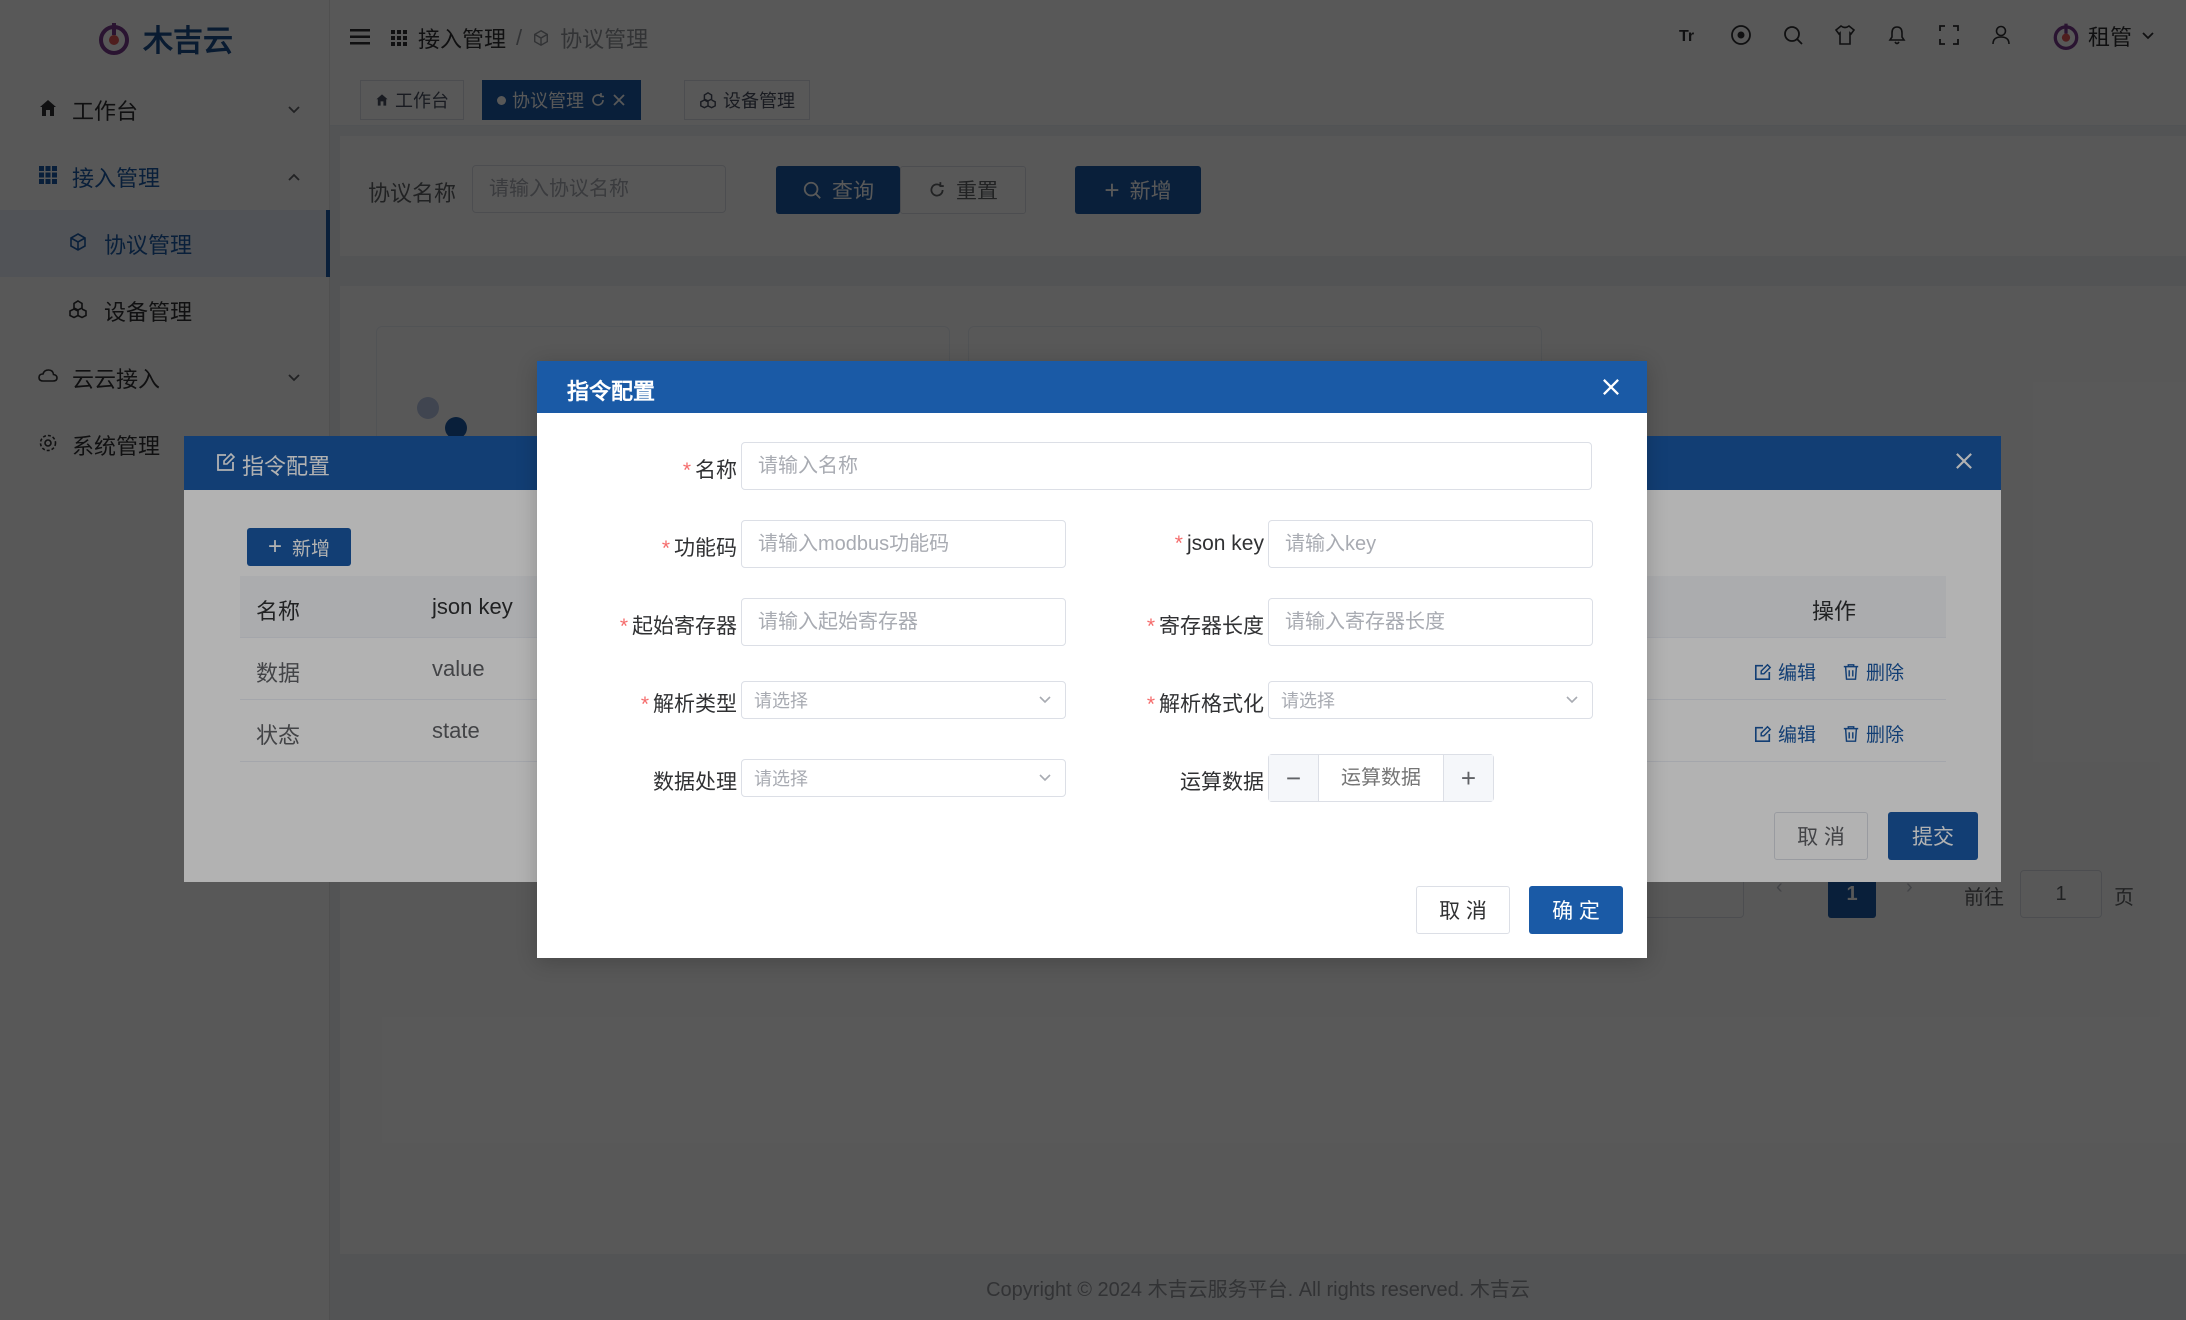  I want to click on start-register-label-text: 起始寄存器, so click(684, 626).